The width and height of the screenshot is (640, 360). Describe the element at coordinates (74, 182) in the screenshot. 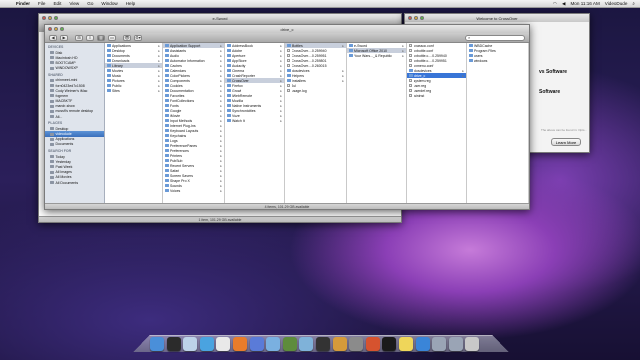

I see `sidebar-item-search: All Documents` at that location.